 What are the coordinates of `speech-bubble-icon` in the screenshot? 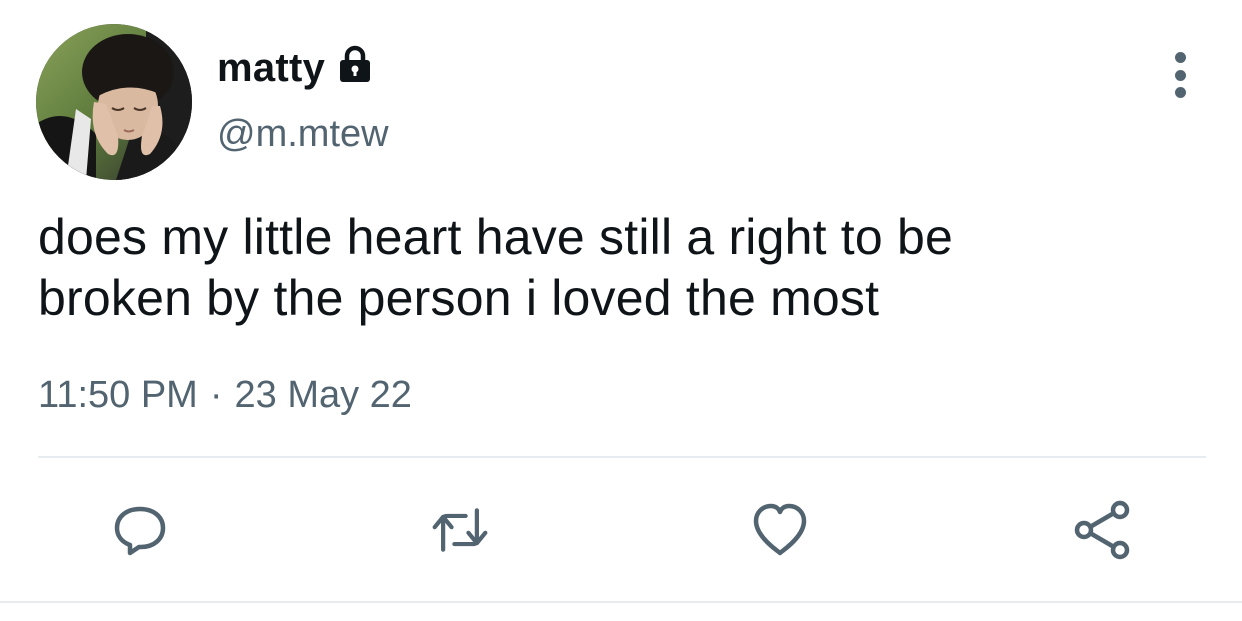 It's located at (140, 531).